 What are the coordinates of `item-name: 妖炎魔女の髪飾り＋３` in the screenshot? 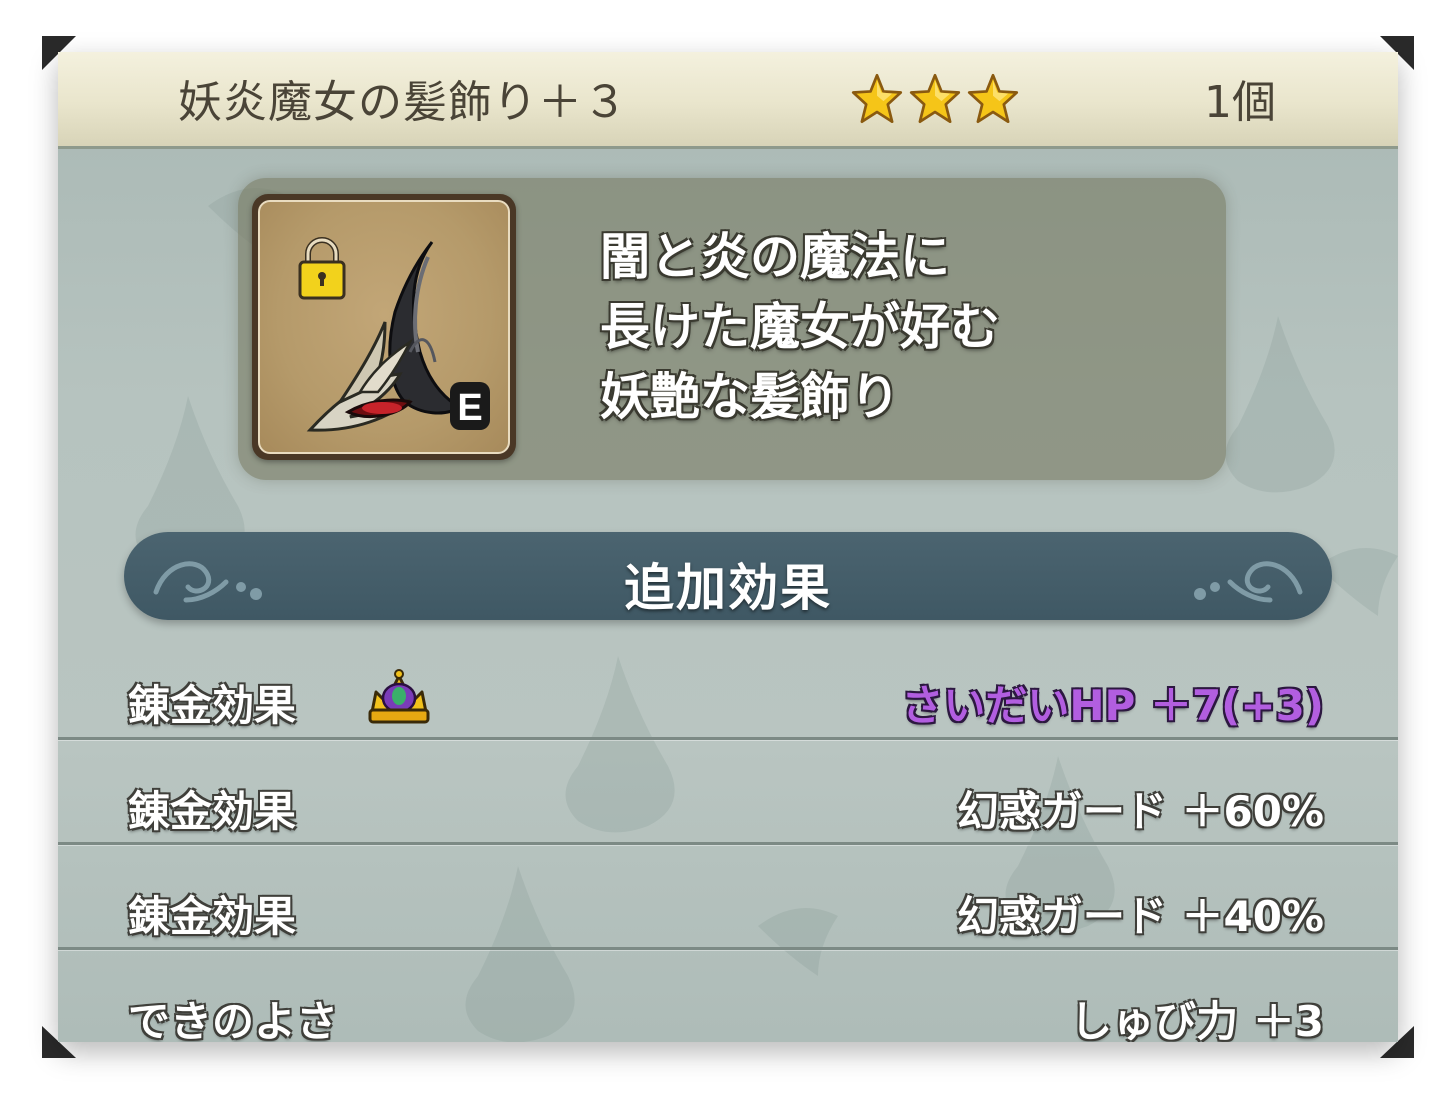 It's located at (403, 102).